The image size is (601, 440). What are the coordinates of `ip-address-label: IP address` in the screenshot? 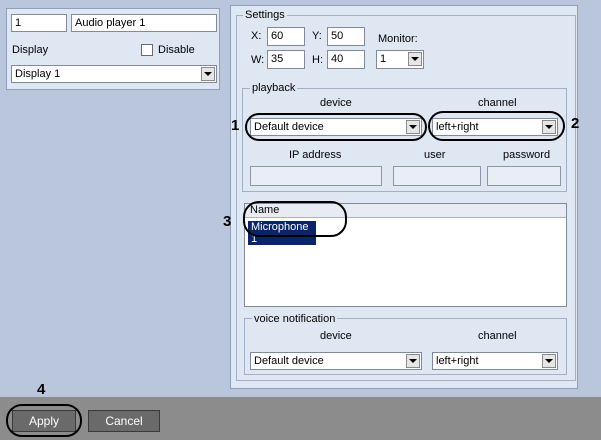 It's located at (315, 155).